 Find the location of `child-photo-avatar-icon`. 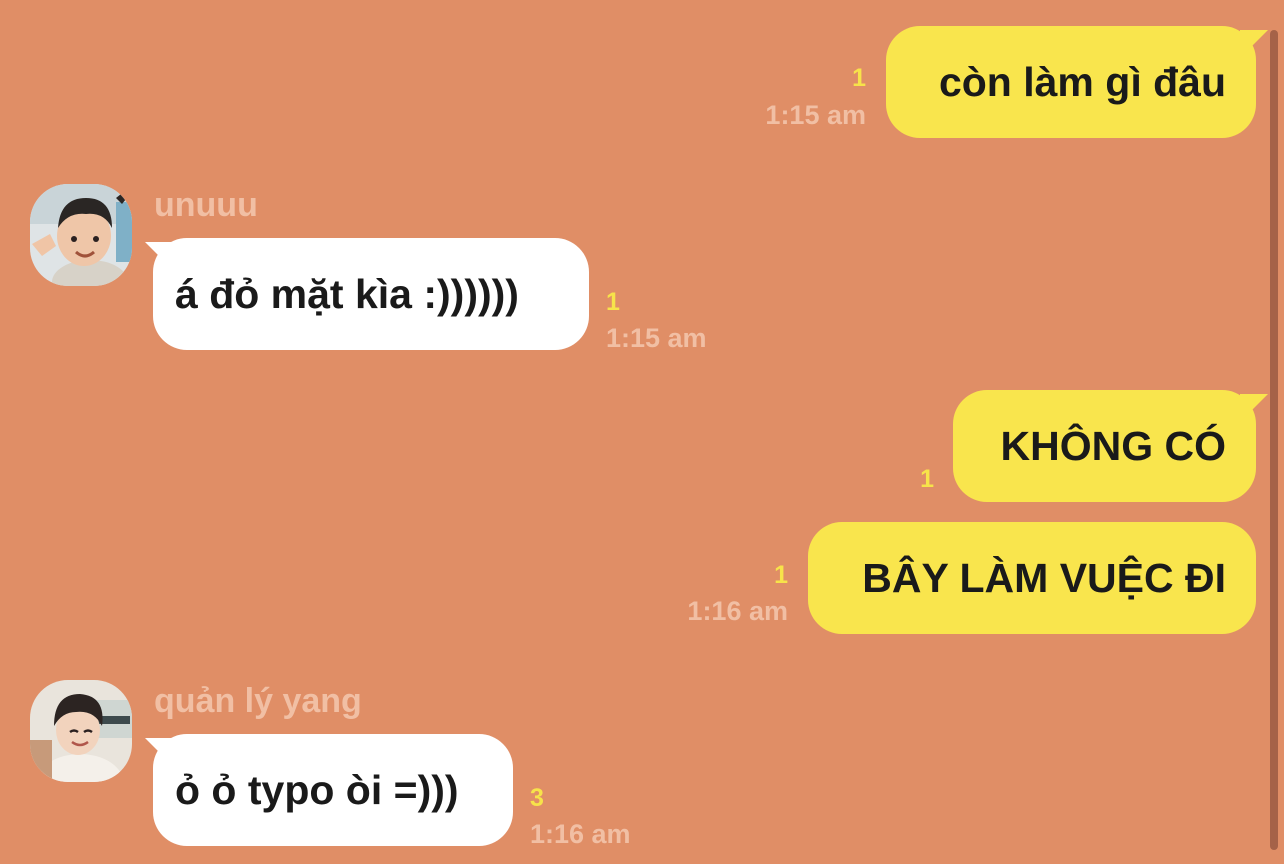

child-photo-avatar-icon is located at coordinates (81, 235).